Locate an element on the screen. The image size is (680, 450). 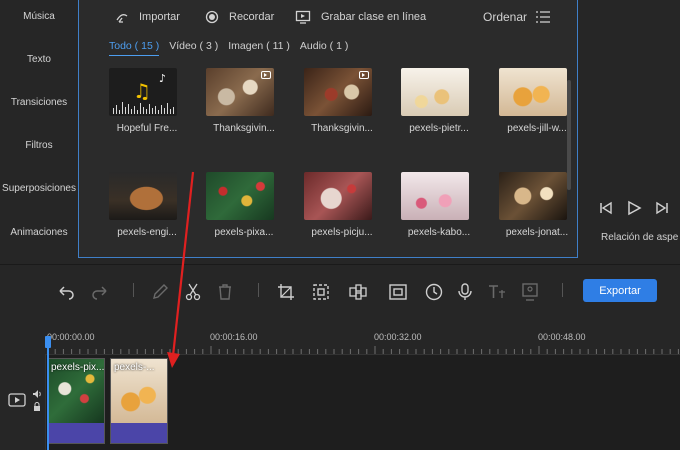
import-icon is located at coordinates (122, 18).